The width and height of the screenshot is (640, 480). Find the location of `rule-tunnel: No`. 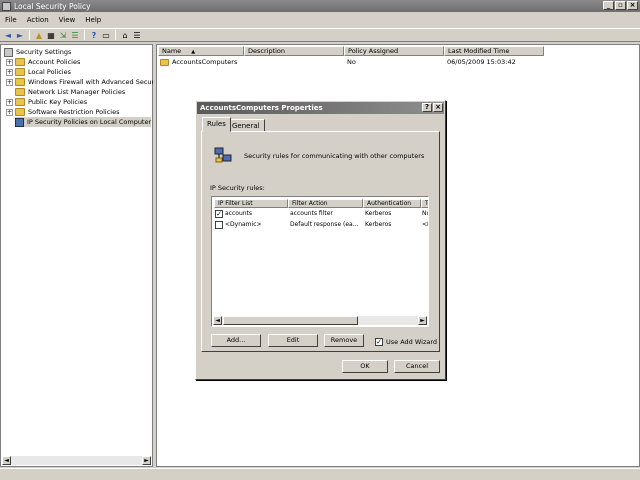

rule-tunnel: No is located at coordinates (425, 213).